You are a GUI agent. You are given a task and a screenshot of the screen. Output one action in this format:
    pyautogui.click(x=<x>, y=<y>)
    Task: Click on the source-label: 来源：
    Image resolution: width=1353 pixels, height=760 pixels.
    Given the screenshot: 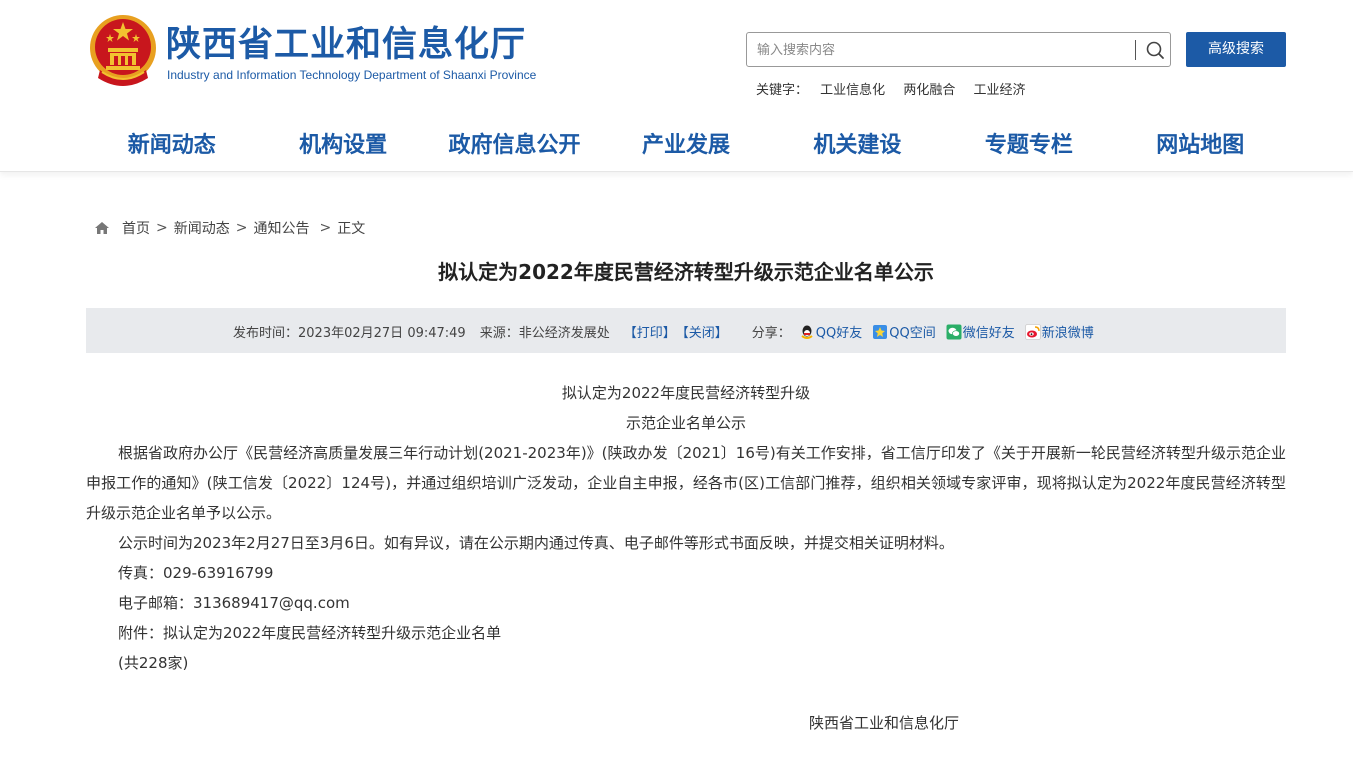 What is the action you would take?
    pyautogui.click(x=499, y=333)
    